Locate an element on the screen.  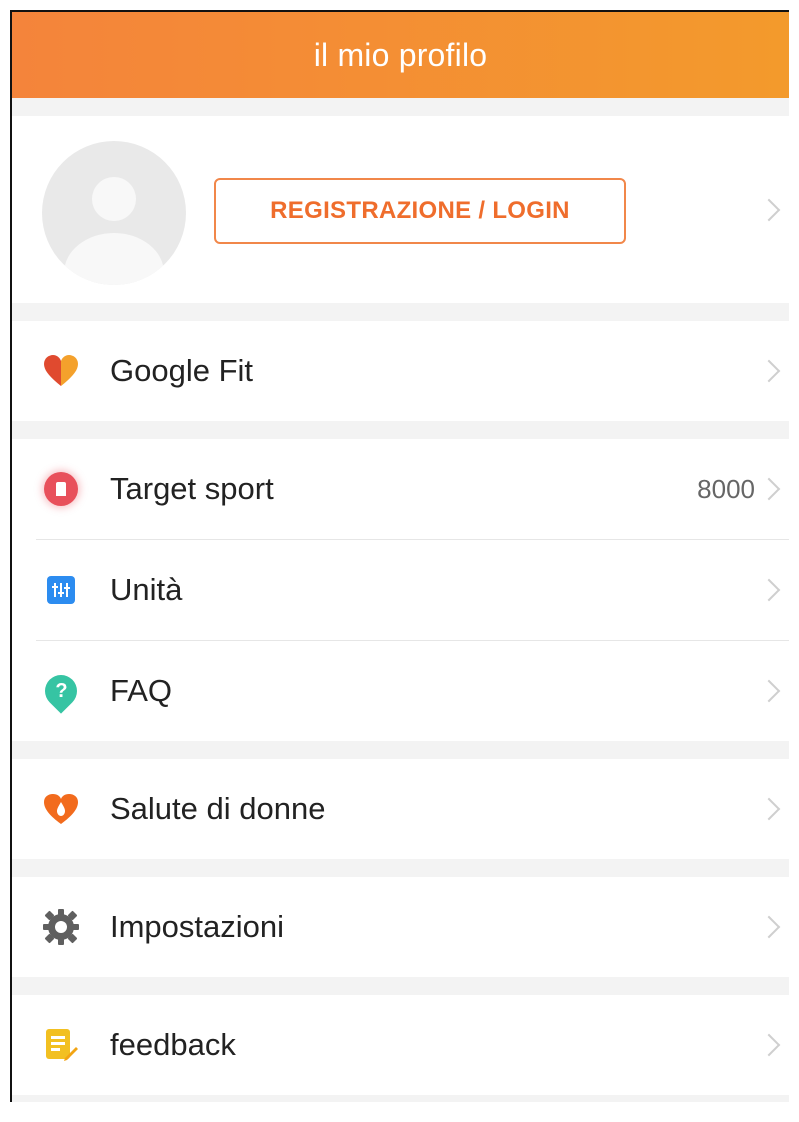
target-value: 8000 is located at coordinates (726, 488).